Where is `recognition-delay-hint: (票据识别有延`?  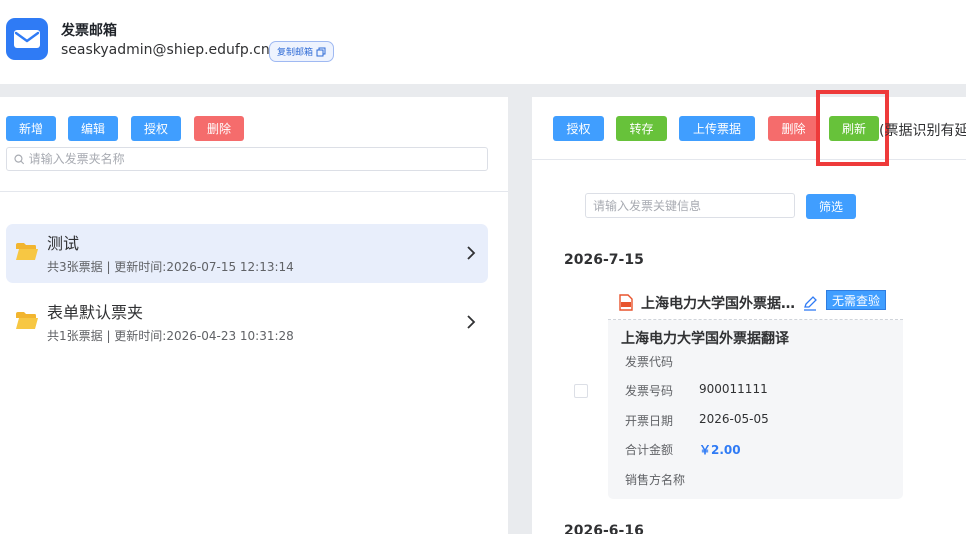
recognition-delay-hint: (票据识别有延 is located at coordinates (922, 131).